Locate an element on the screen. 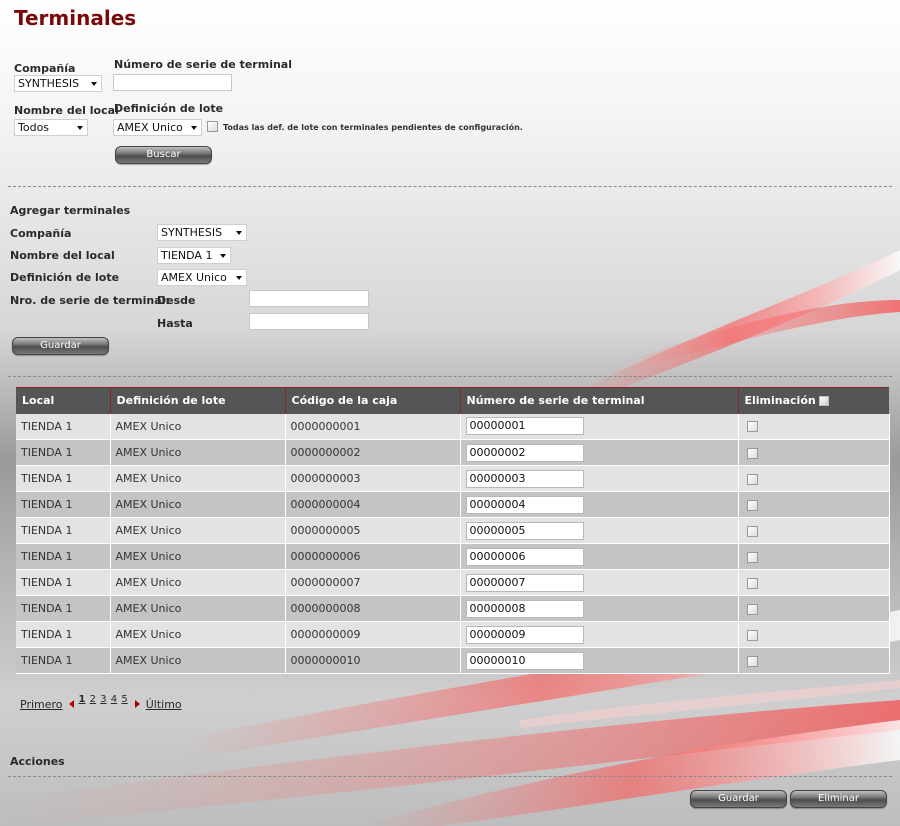 Image resolution: width=900 pixels, height=826 pixels. cell-serial: 00000009 is located at coordinates (599, 634).